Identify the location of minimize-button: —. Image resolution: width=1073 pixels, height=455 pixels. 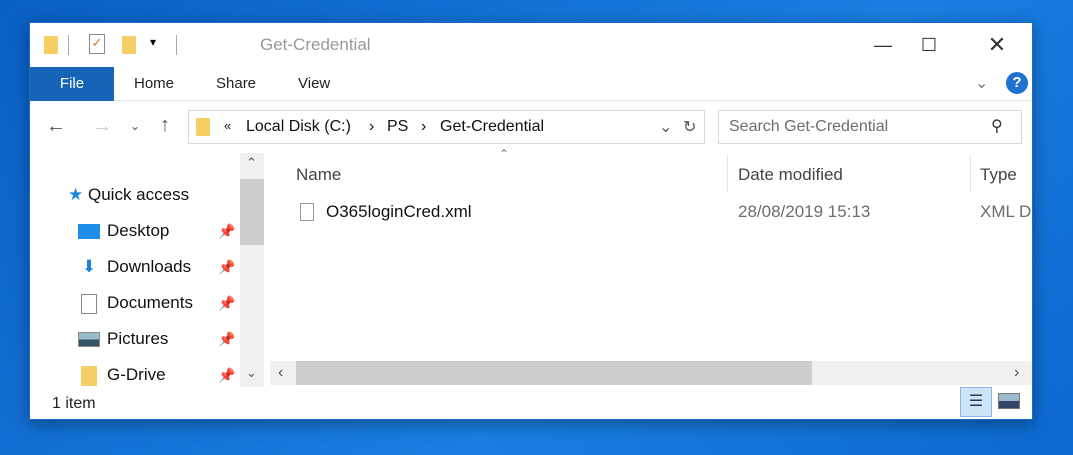
(883, 45).